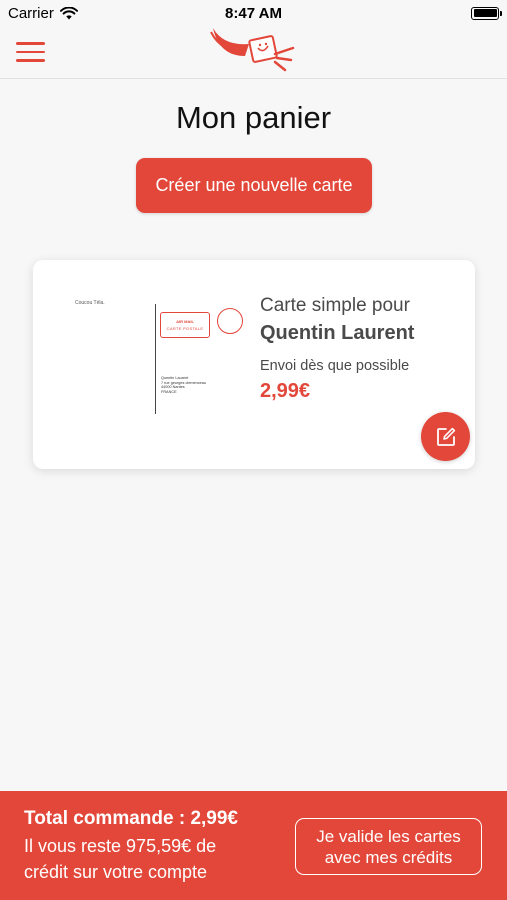 The width and height of the screenshot is (507, 900). I want to click on wifi-icon, so click(68, 12).